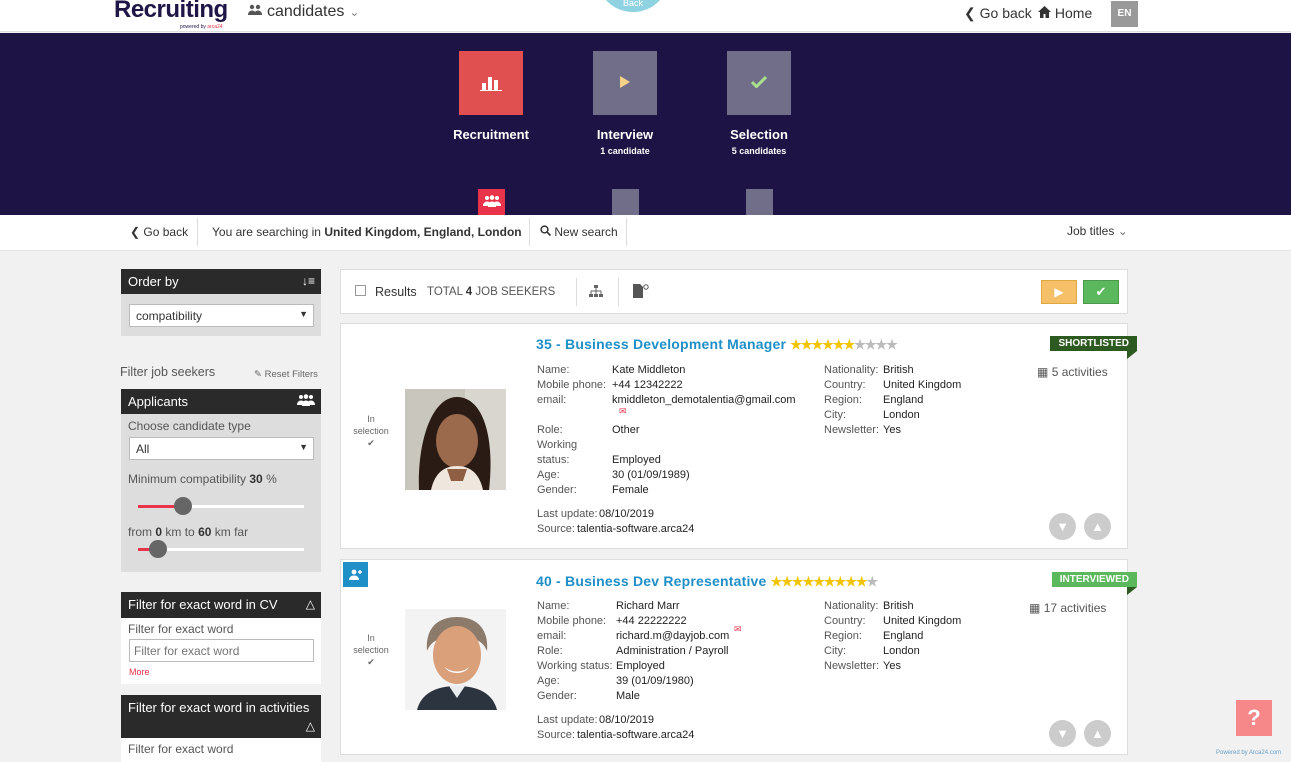 Image resolution: width=1291 pixels, height=762 pixels. I want to click on calendar-icon: ▦, so click(1035, 608).